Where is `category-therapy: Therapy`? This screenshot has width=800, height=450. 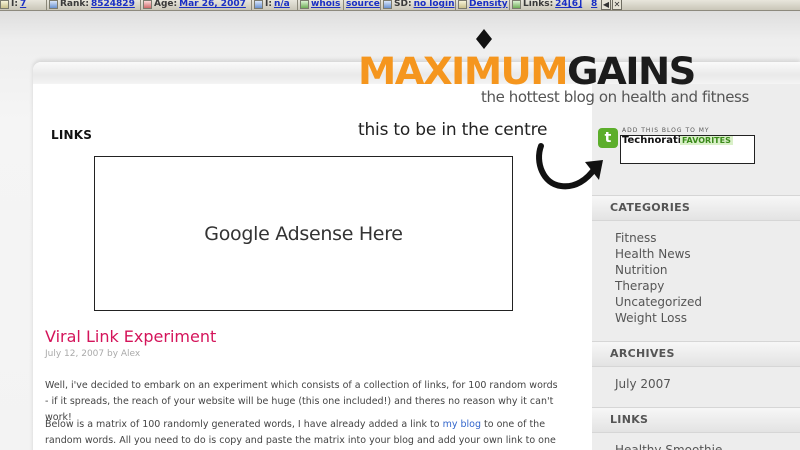
category-therapy: Therapy is located at coordinates (658, 286).